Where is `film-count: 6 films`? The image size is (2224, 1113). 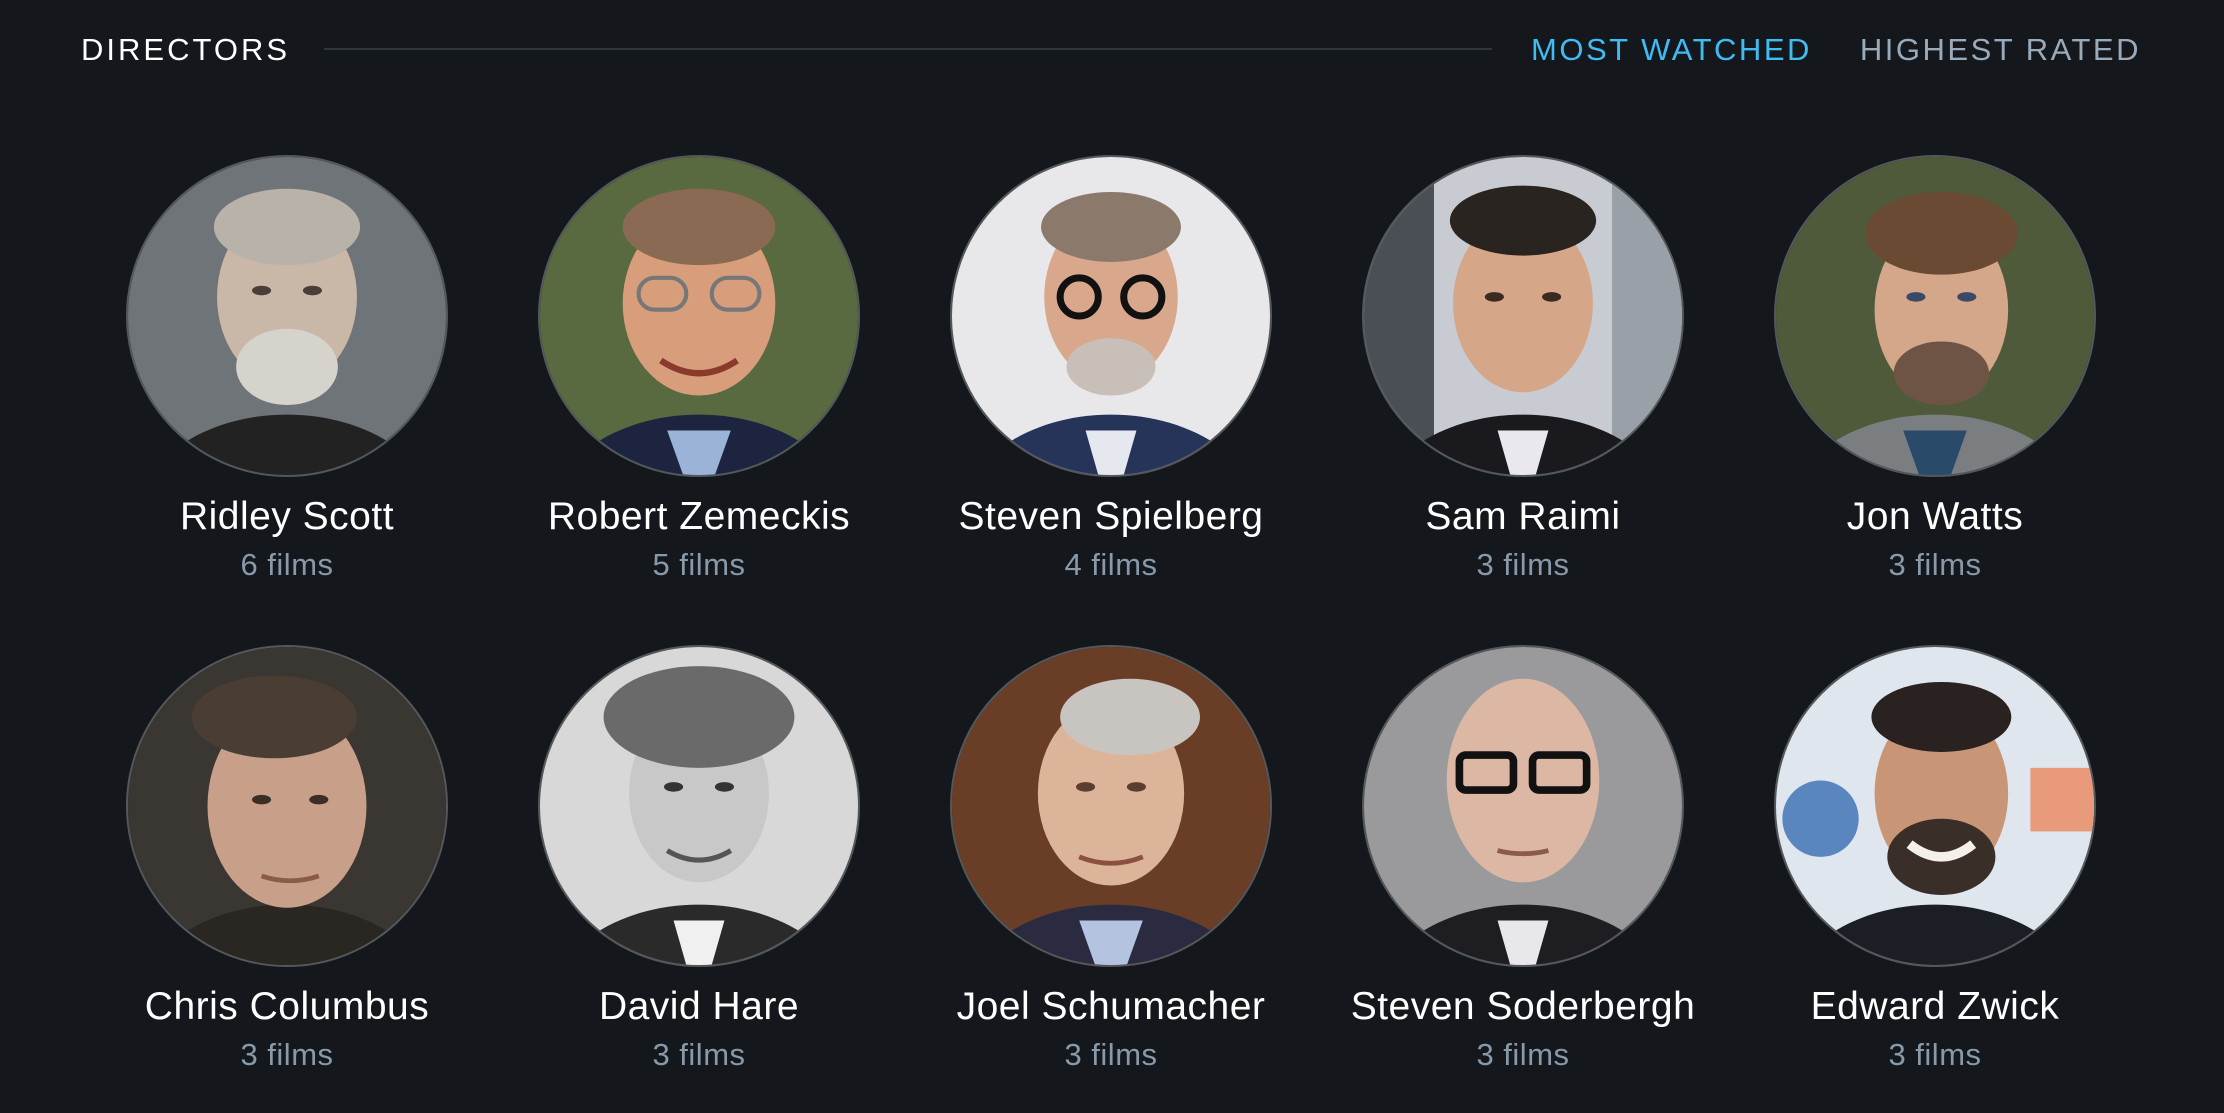 film-count: 6 films is located at coordinates (287, 564).